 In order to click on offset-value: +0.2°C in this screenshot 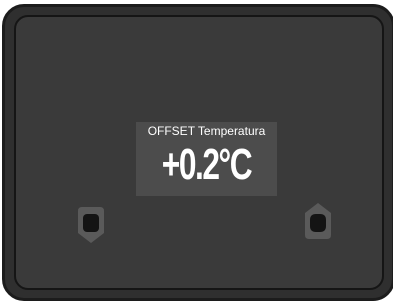, I will do `click(207, 164)`.